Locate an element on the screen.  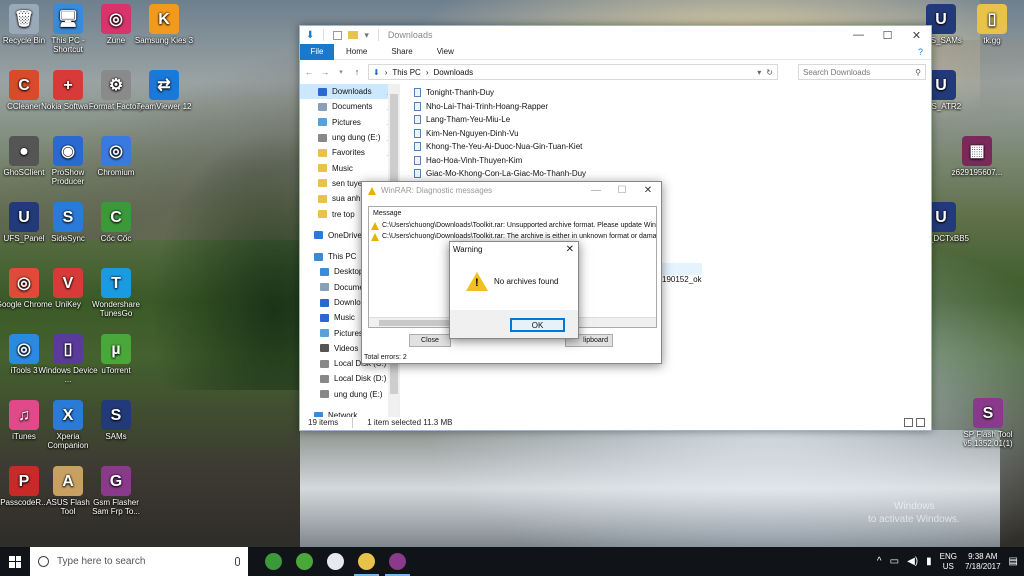
selected-file-highlight is located at coordinates (680, 269).